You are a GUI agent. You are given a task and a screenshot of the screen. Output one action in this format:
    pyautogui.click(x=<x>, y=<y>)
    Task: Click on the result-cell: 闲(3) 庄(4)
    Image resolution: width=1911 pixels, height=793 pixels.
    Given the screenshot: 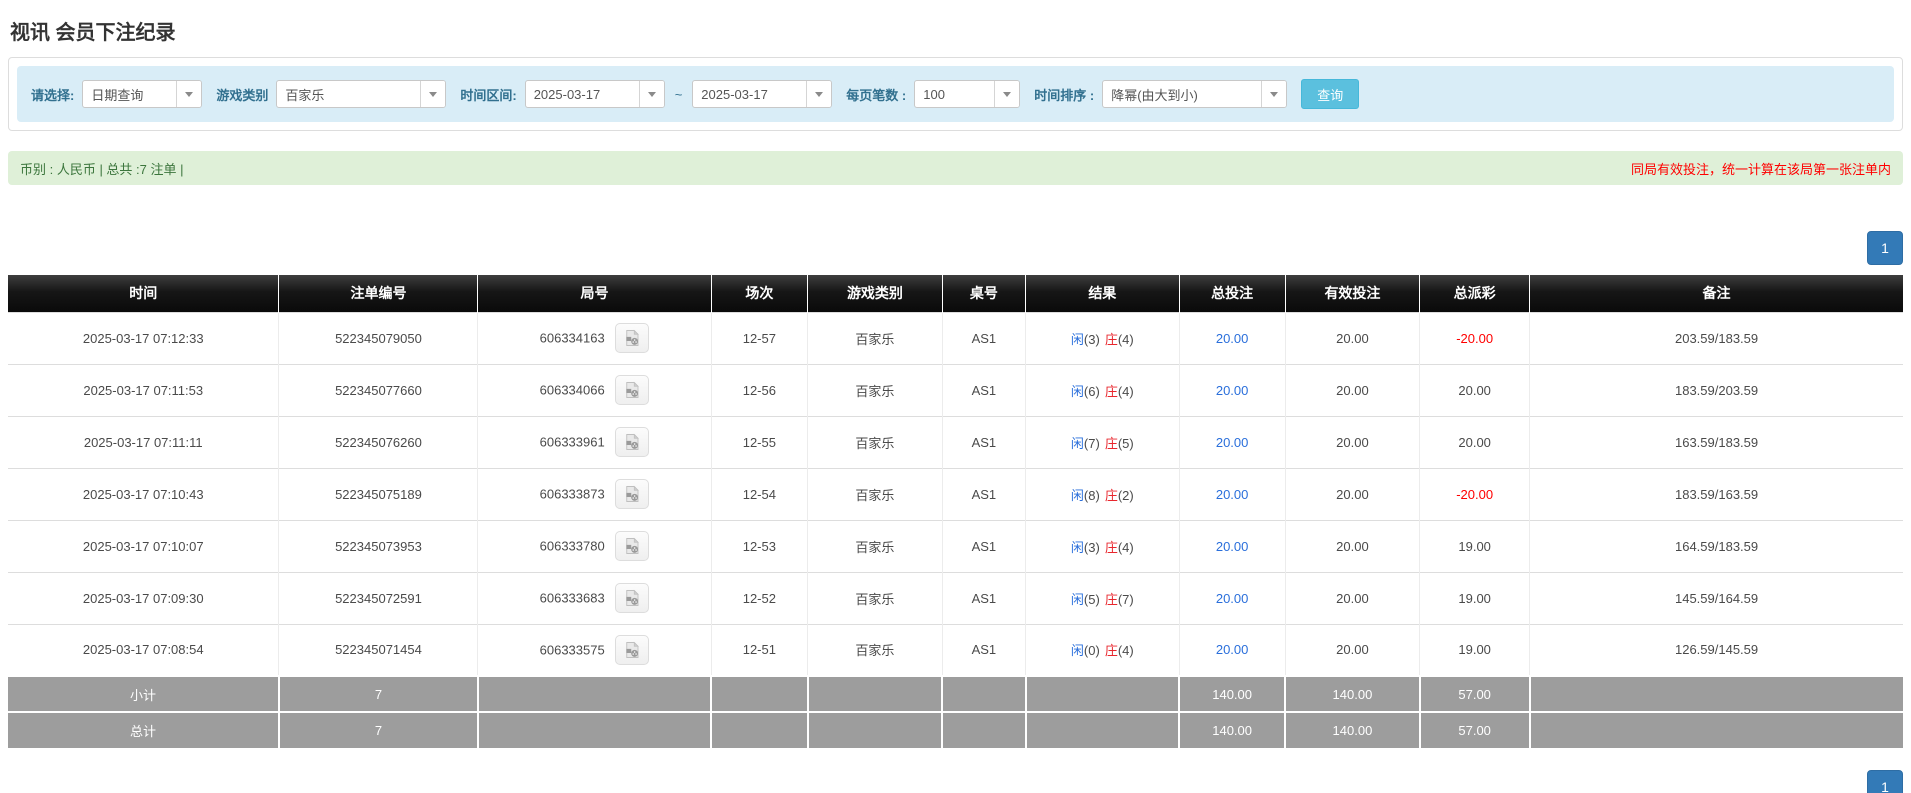 What is the action you would take?
    pyautogui.click(x=1102, y=337)
    